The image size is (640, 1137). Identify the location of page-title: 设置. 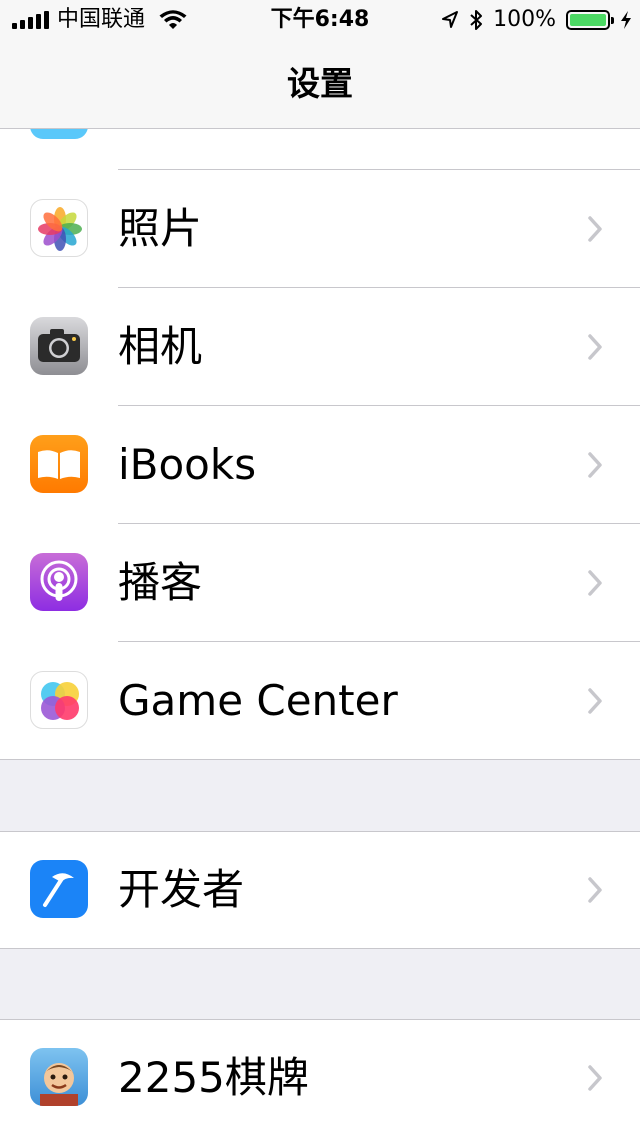
(320, 83).